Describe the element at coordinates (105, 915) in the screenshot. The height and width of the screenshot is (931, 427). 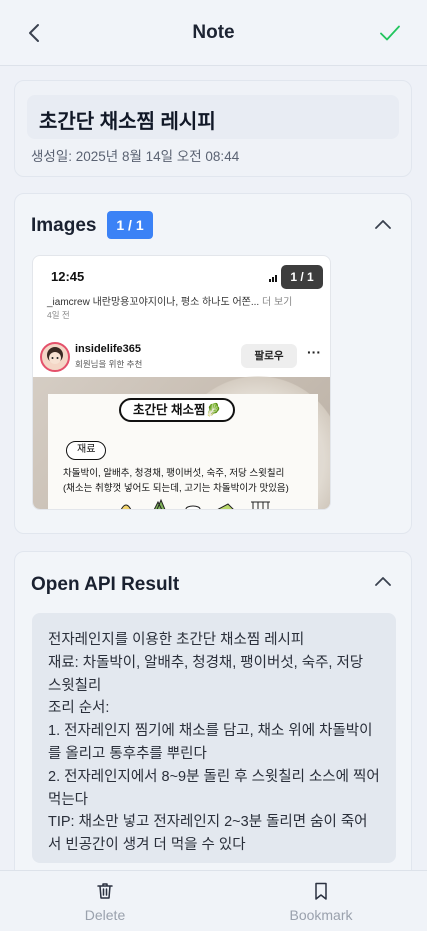
I see `delete-label: Delete` at that location.